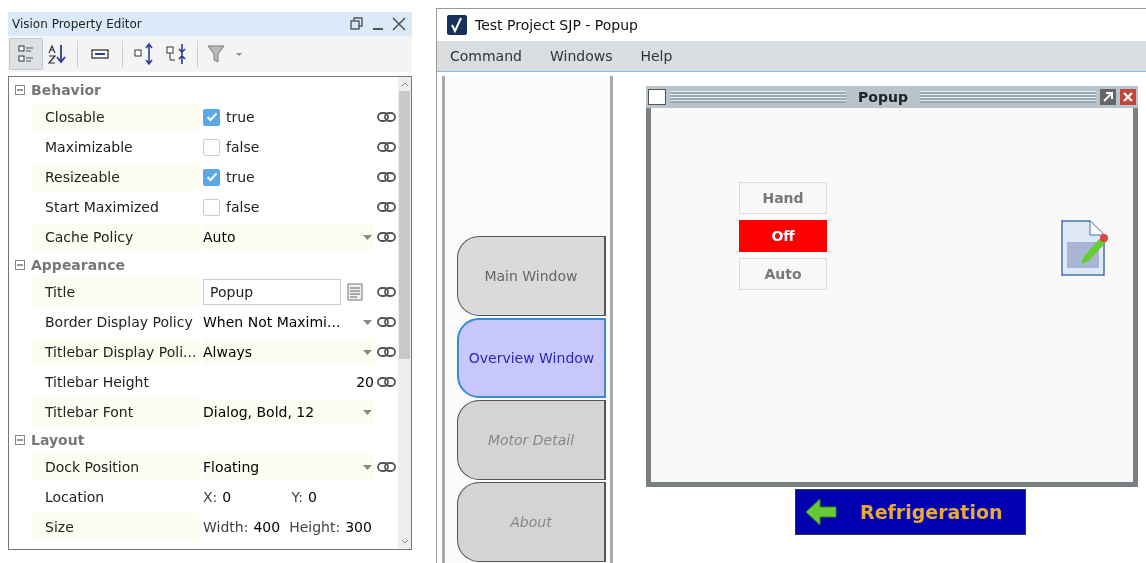 This screenshot has width=1146, height=563. What do you see at coordinates (297, 497) in the screenshot?
I see `field-label: Y:` at bounding box center [297, 497].